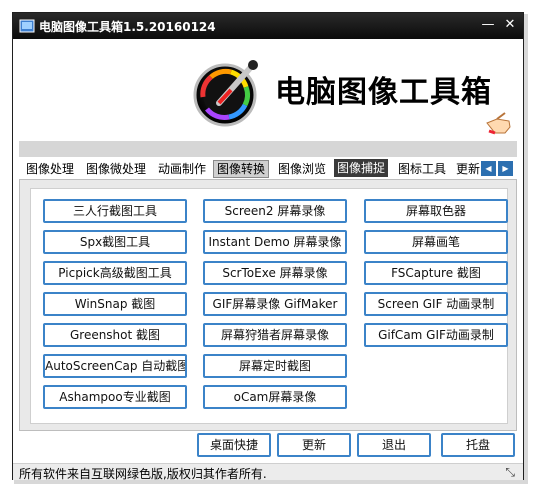  Describe the element at coordinates (182, 169) in the screenshot. I see `tab-animation: 动画制作` at that location.